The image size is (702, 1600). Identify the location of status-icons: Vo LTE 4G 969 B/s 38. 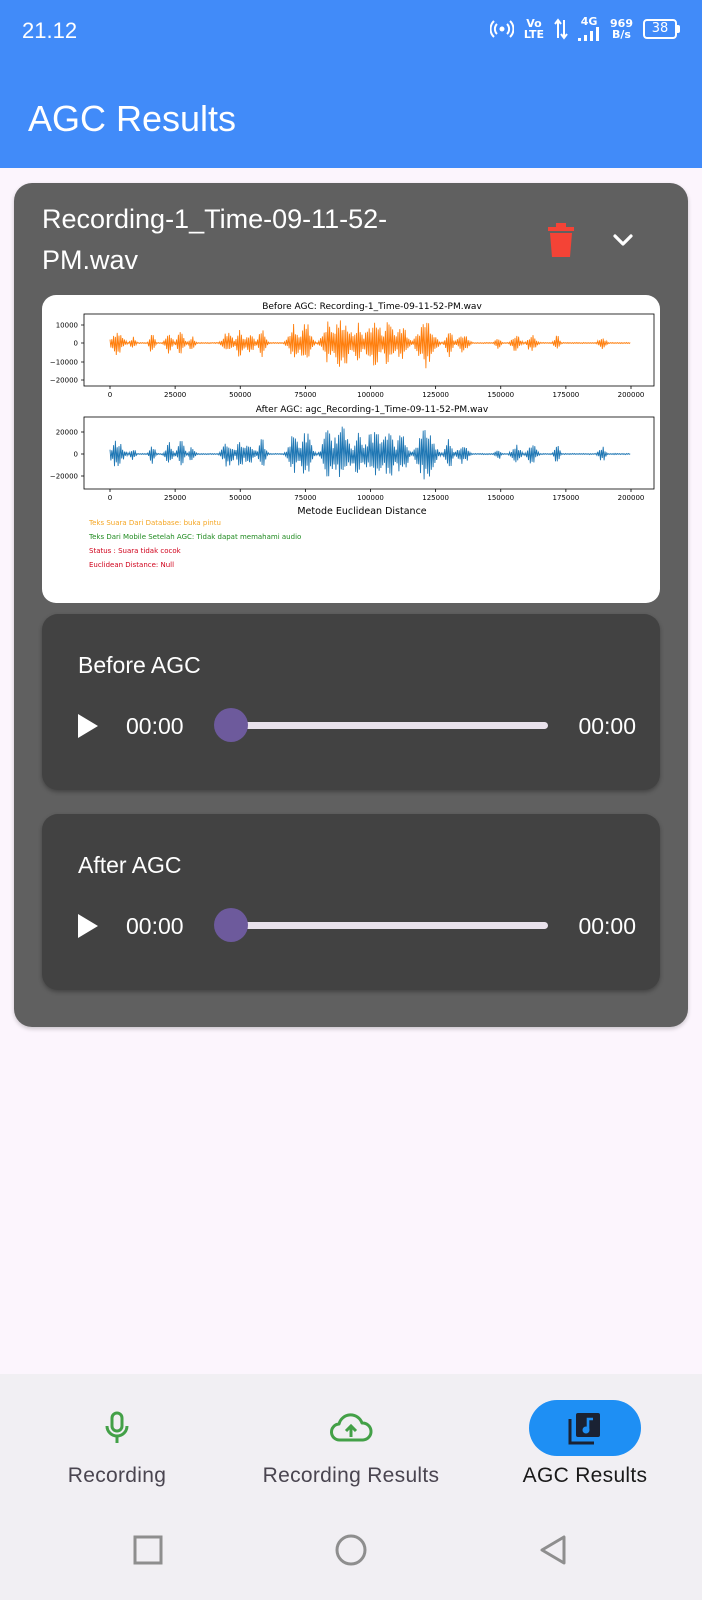
(584, 28).